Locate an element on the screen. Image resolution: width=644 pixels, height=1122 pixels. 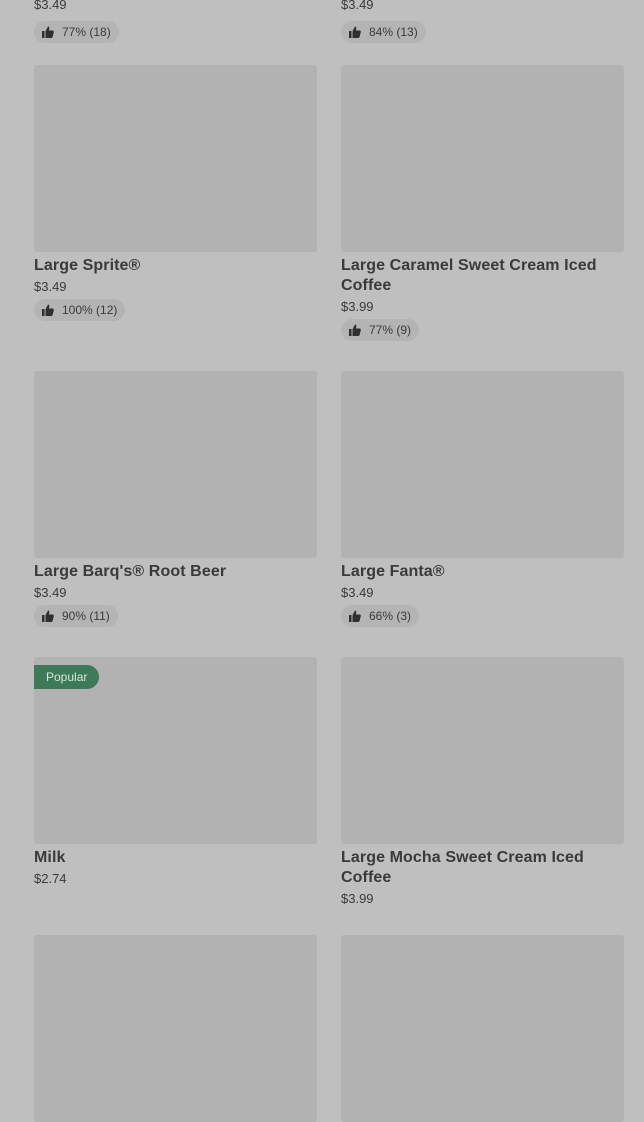
rating-text: 77% (9) is located at coordinates (390, 330).